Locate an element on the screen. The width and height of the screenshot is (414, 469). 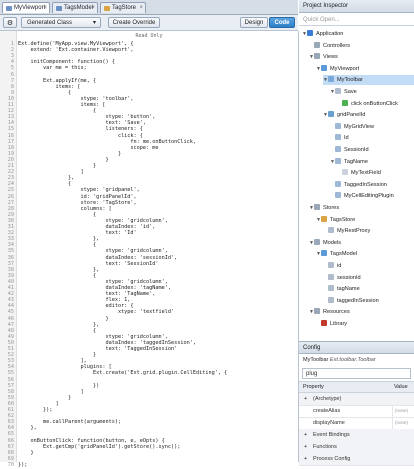
config-filter-input: plug is located at coordinates (356, 373).